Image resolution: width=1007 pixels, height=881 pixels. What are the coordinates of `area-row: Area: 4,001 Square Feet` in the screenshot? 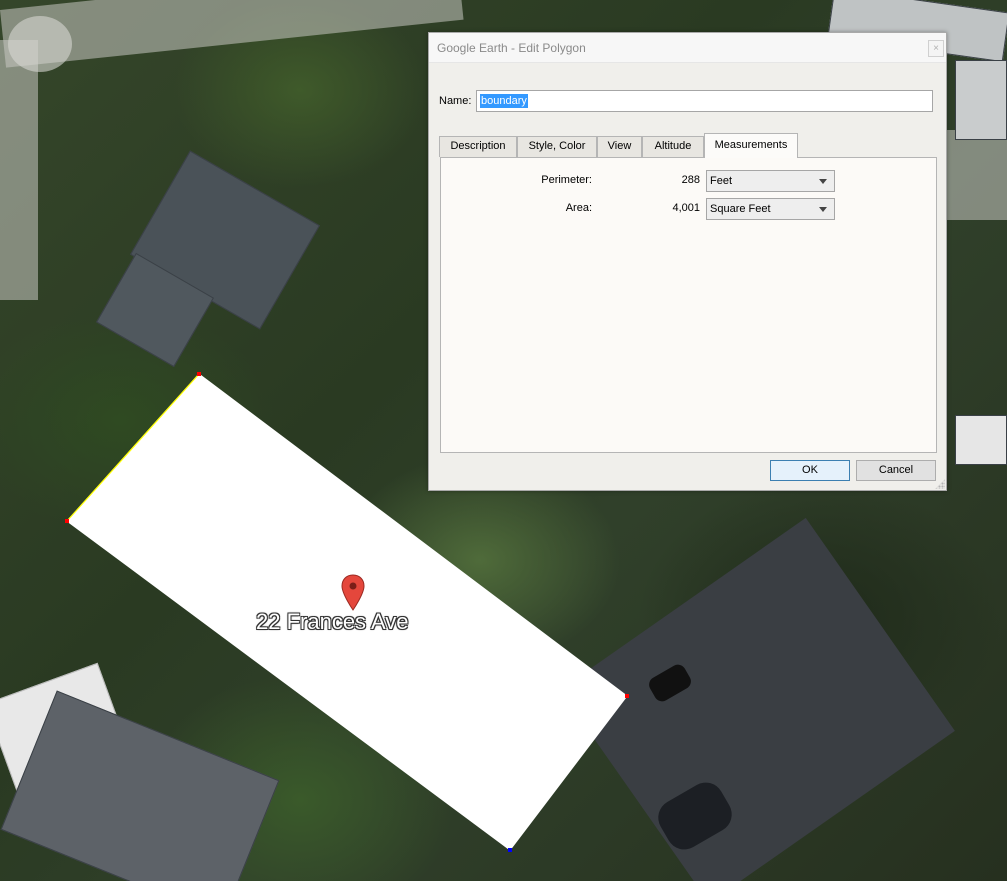 It's located at (688, 209).